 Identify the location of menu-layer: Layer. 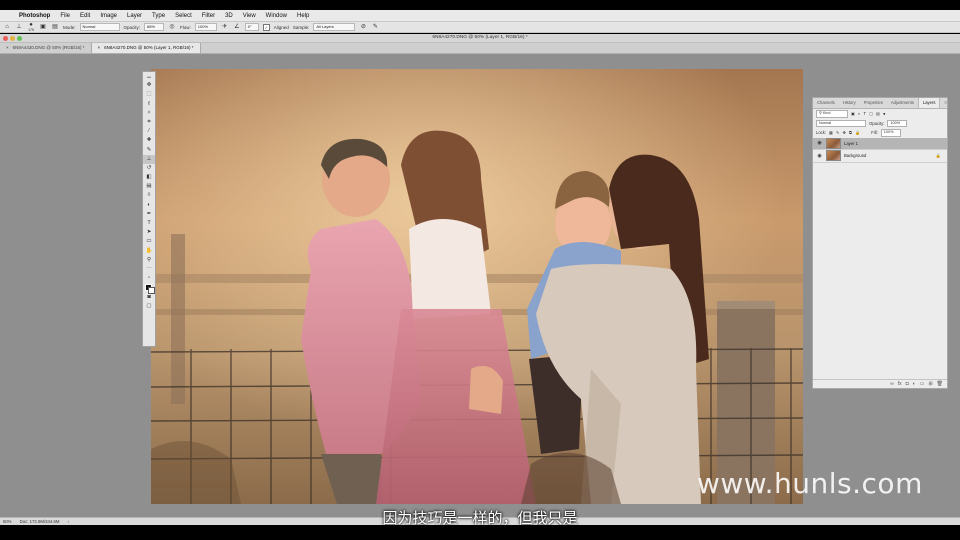
(134, 16).